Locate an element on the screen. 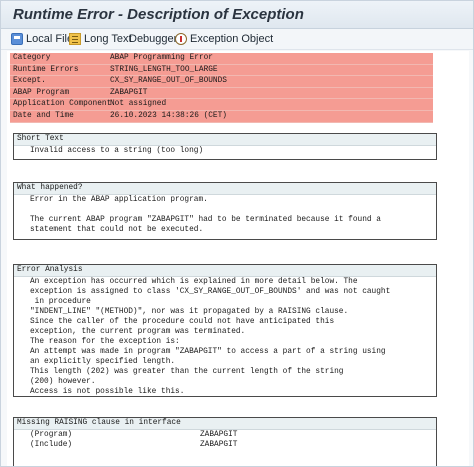  header-key: Runtime Errors is located at coordinates (46, 69).